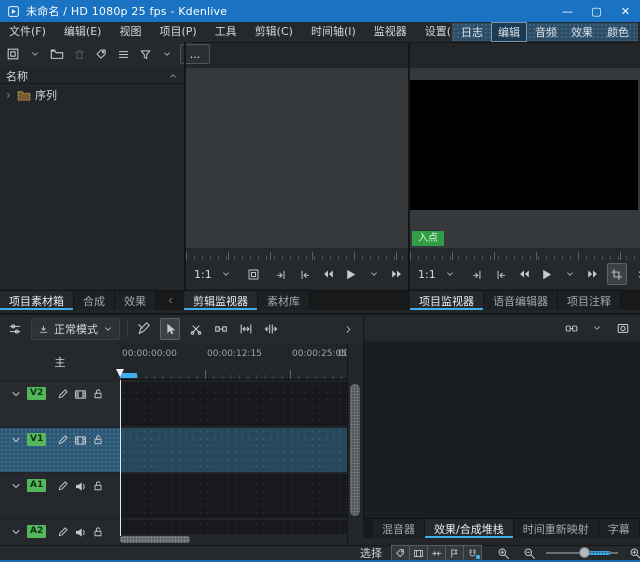  I want to click on menu-timeline: 时间轴(I), so click(333, 32).